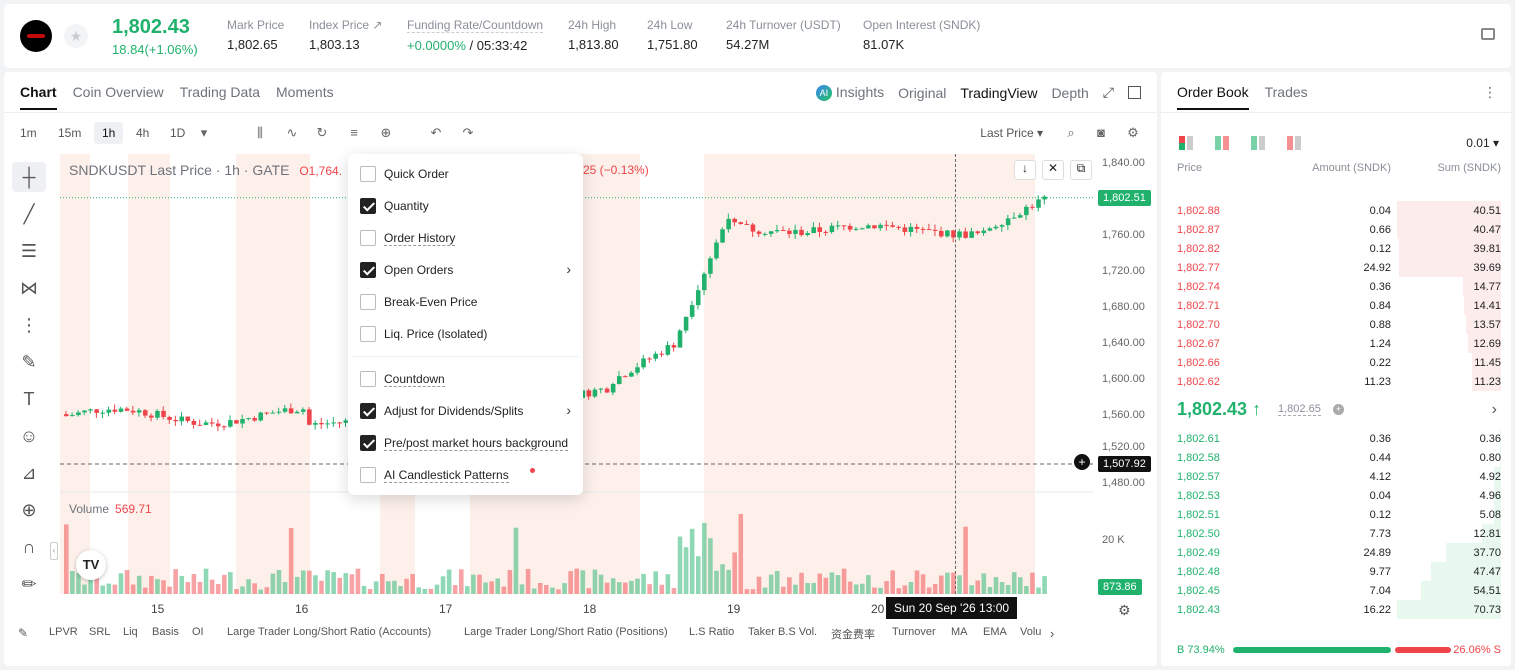 The width and height of the screenshot is (1515, 670). What do you see at coordinates (99, 632) in the screenshot?
I see `indicator-srl: SRL` at bounding box center [99, 632].